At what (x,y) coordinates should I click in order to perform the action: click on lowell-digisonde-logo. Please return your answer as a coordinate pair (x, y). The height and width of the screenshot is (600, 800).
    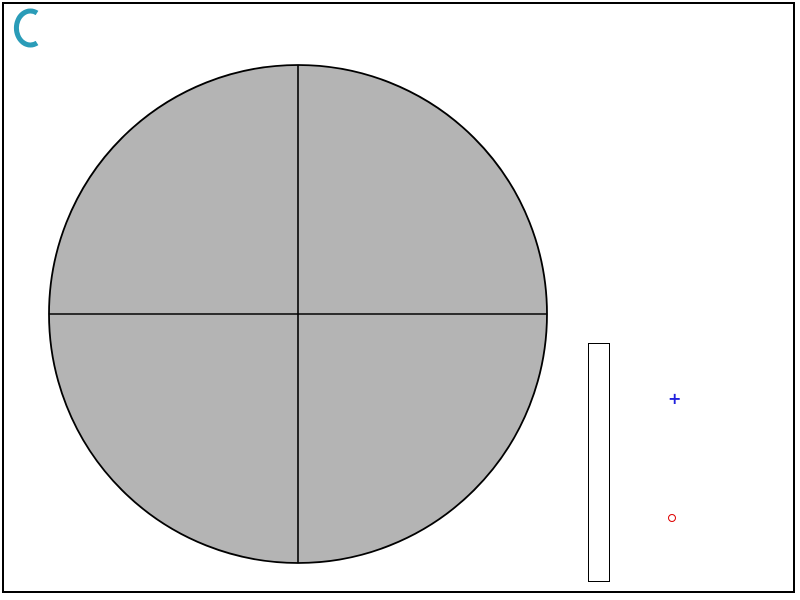
    Looking at the image, I should click on (70, 29).